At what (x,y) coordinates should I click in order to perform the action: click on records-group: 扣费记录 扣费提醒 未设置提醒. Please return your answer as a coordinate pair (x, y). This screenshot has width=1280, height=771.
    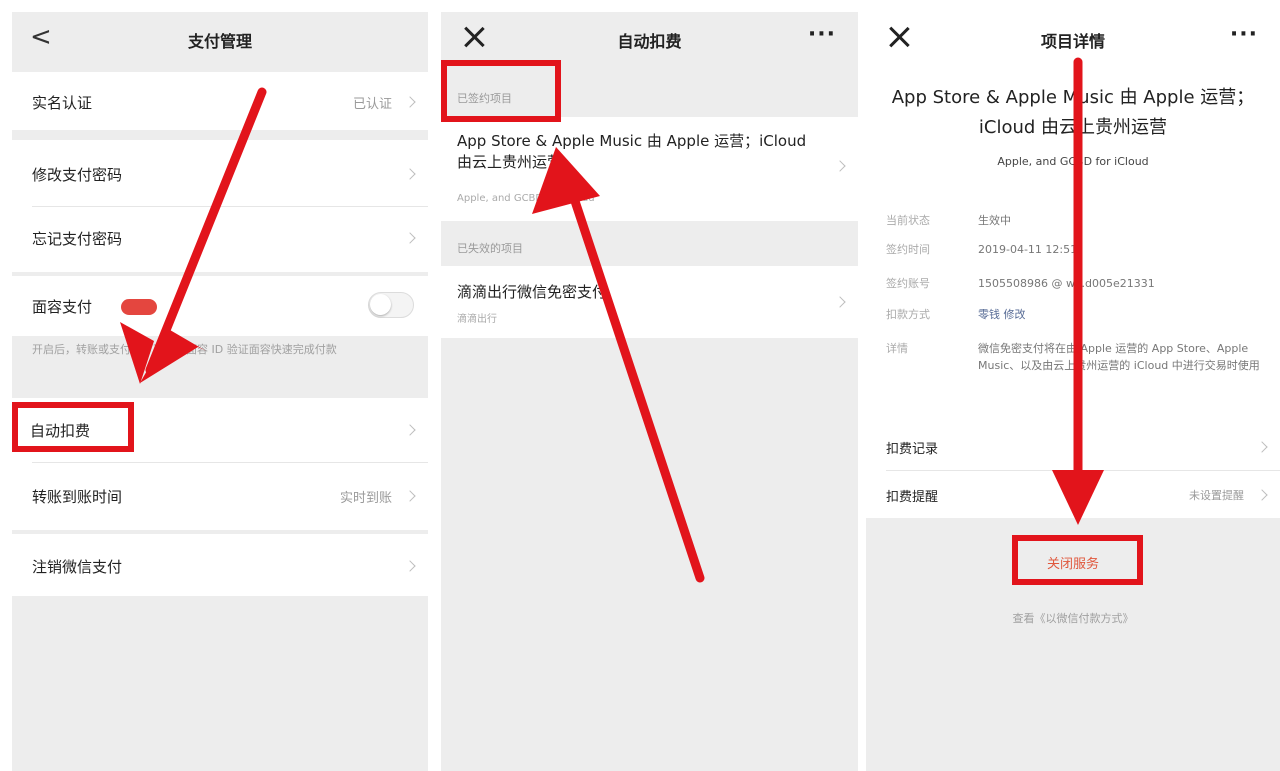
    Looking at the image, I should click on (1073, 470).